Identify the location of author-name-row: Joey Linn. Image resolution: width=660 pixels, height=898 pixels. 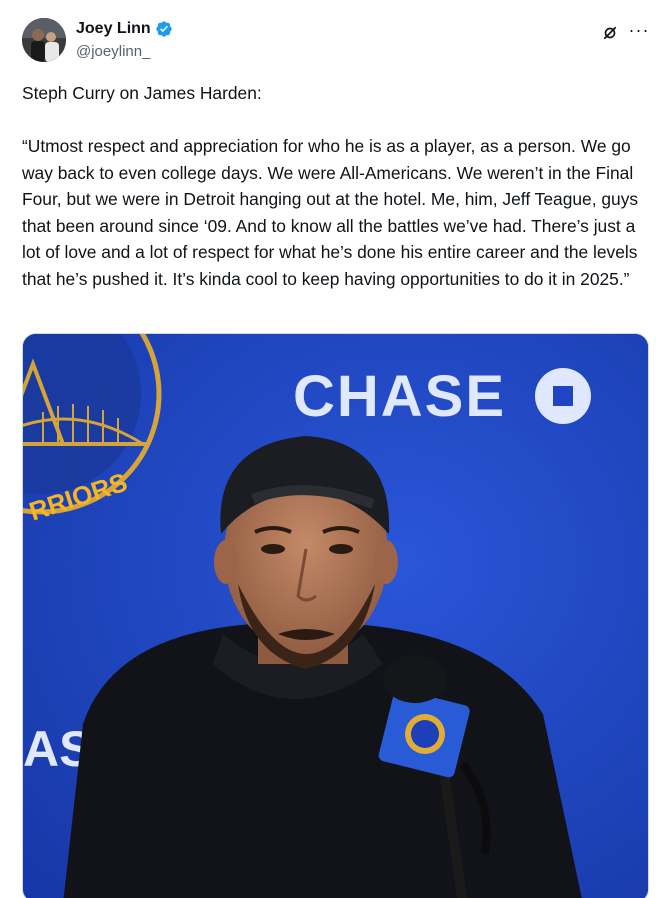
(124, 29).